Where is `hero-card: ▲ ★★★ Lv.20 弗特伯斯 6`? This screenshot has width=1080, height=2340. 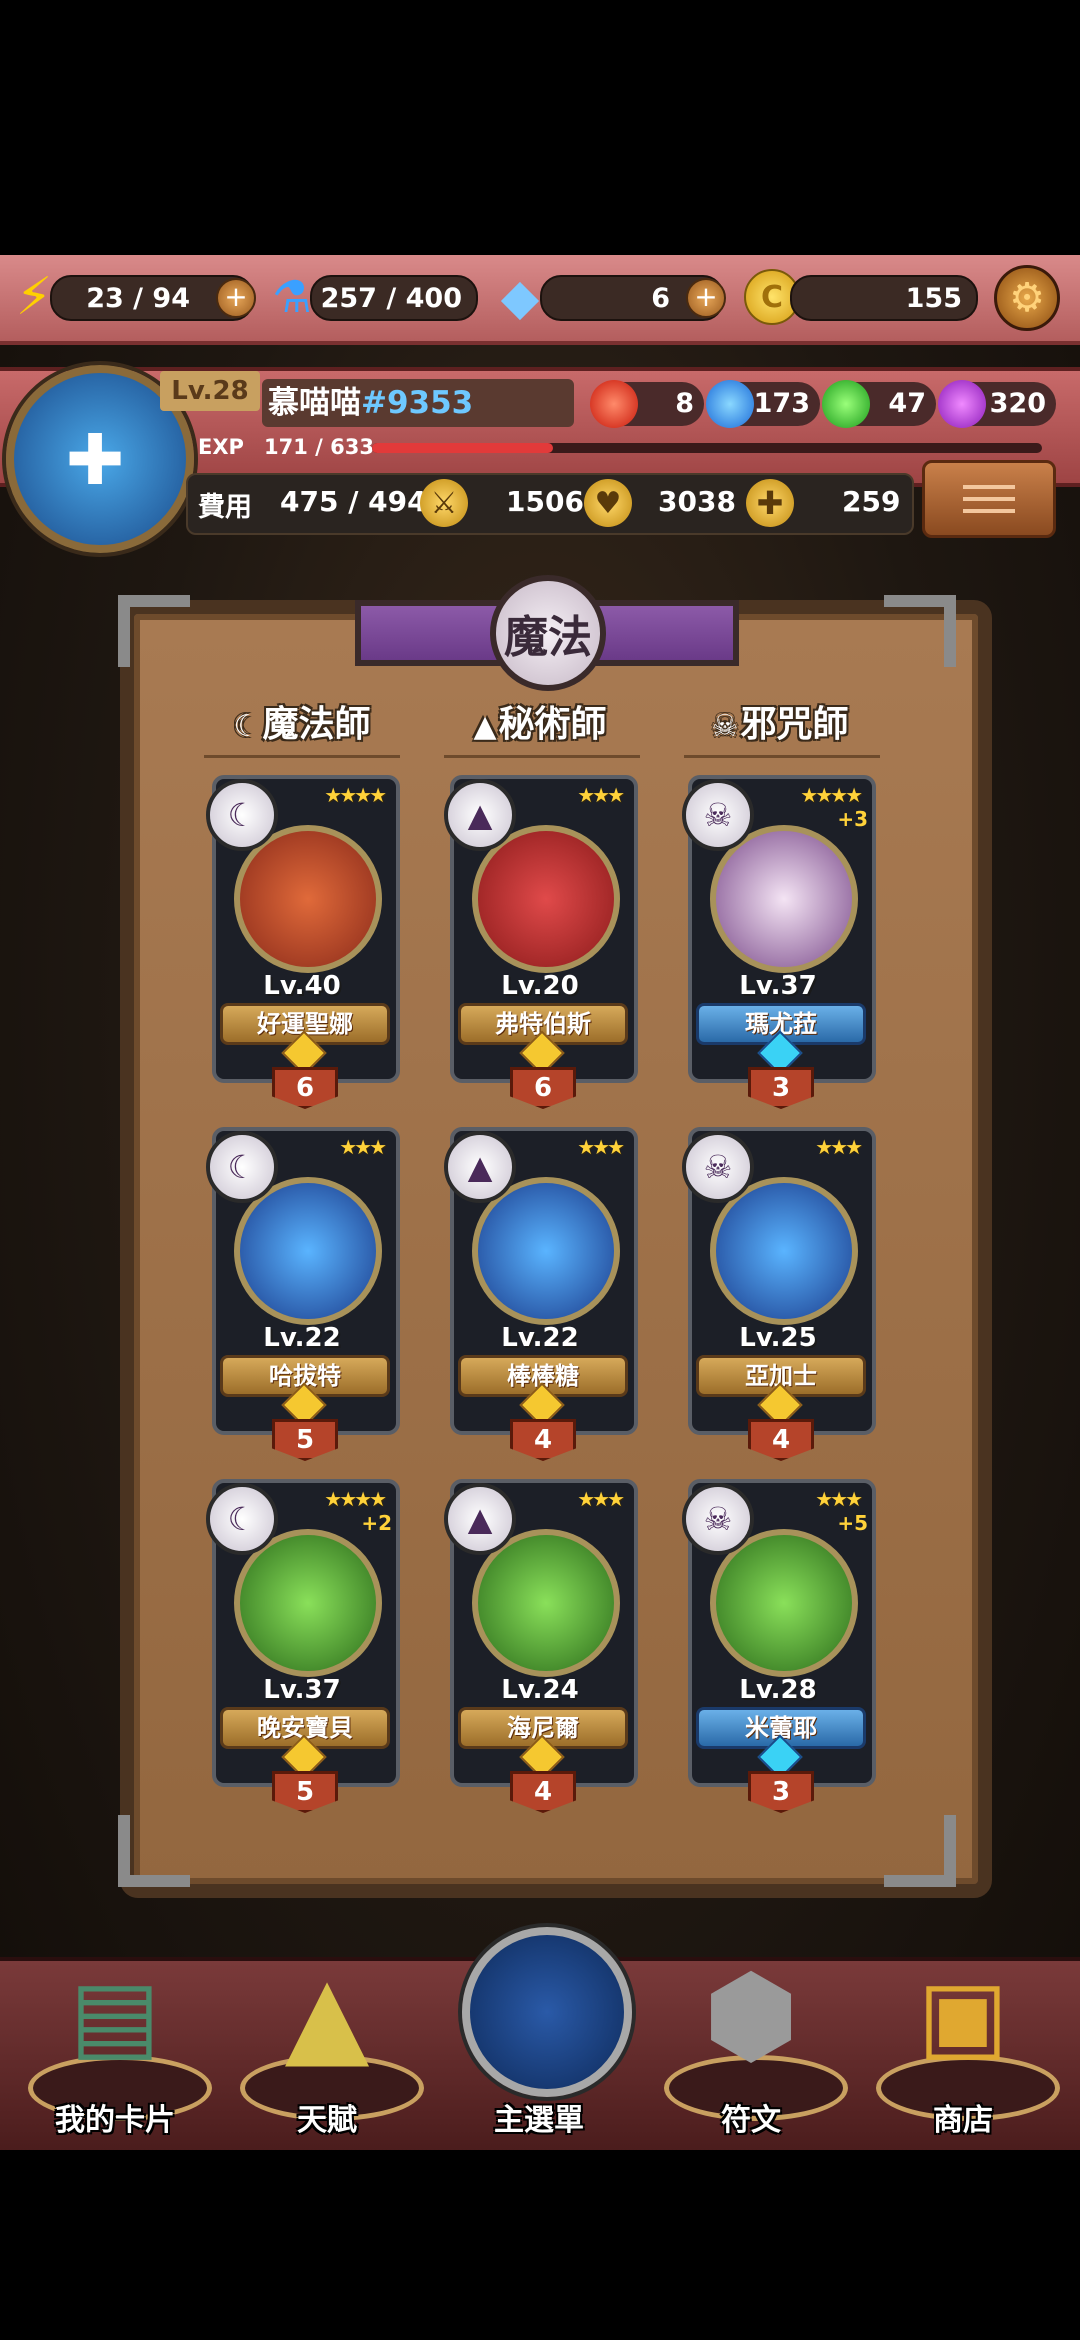
hero-card: ▲ ★★★ Lv.20 弗特伯斯 6 is located at coordinates (540, 942).